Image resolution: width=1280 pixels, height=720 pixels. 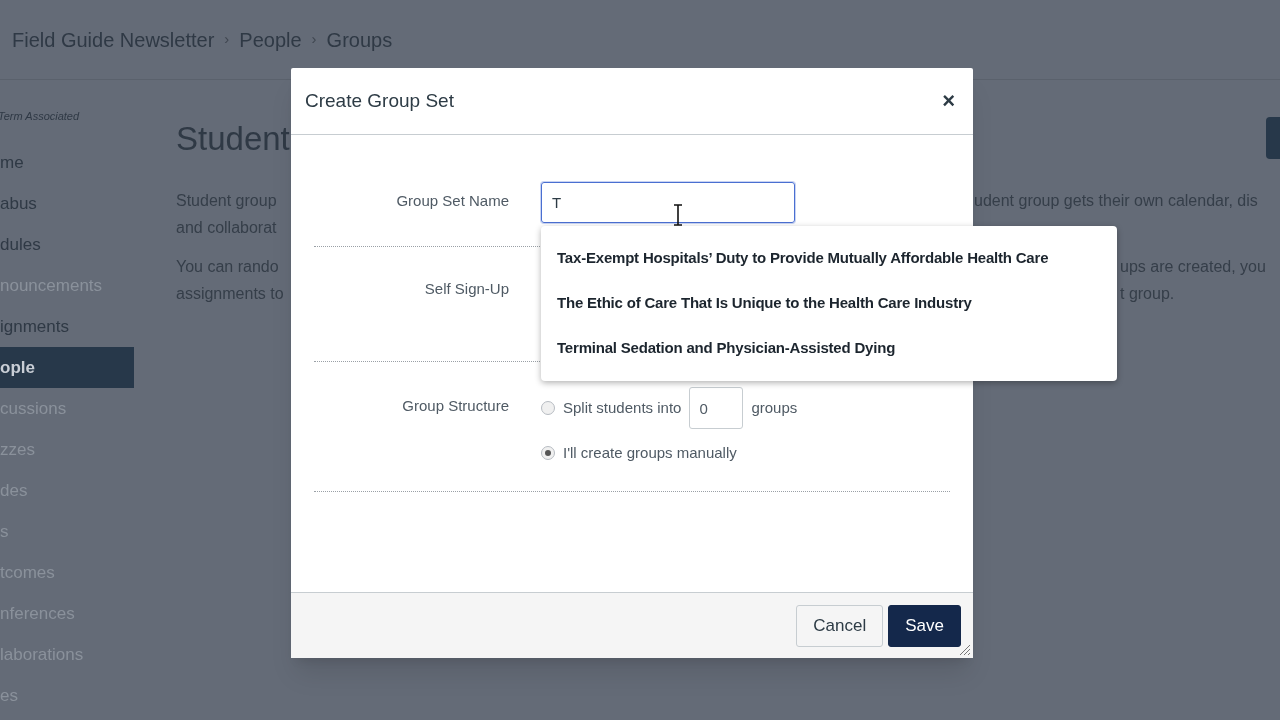 What do you see at coordinates (840, 625) in the screenshot?
I see `cancel-button: Cancel` at bounding box center [840, 625].